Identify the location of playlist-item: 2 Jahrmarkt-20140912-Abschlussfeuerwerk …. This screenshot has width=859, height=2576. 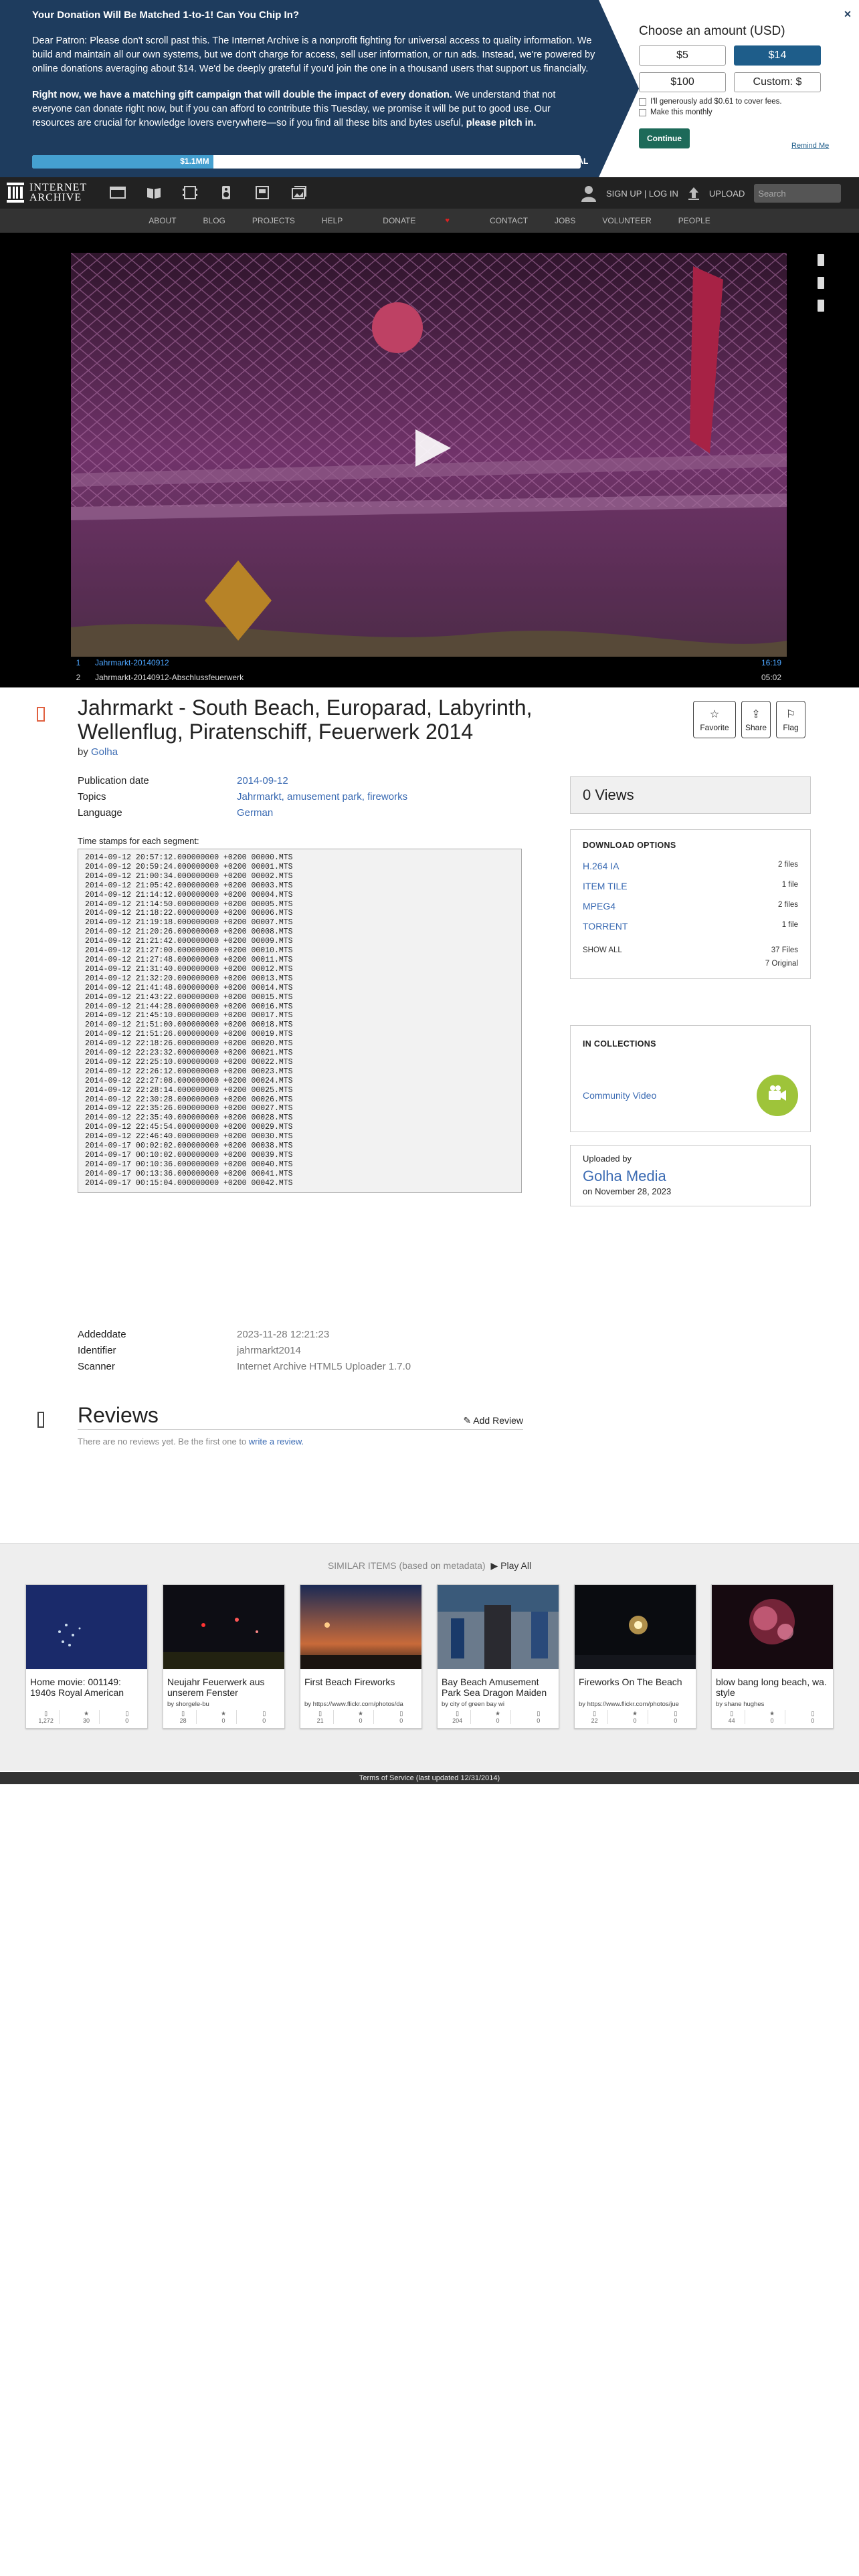
(429, 678).